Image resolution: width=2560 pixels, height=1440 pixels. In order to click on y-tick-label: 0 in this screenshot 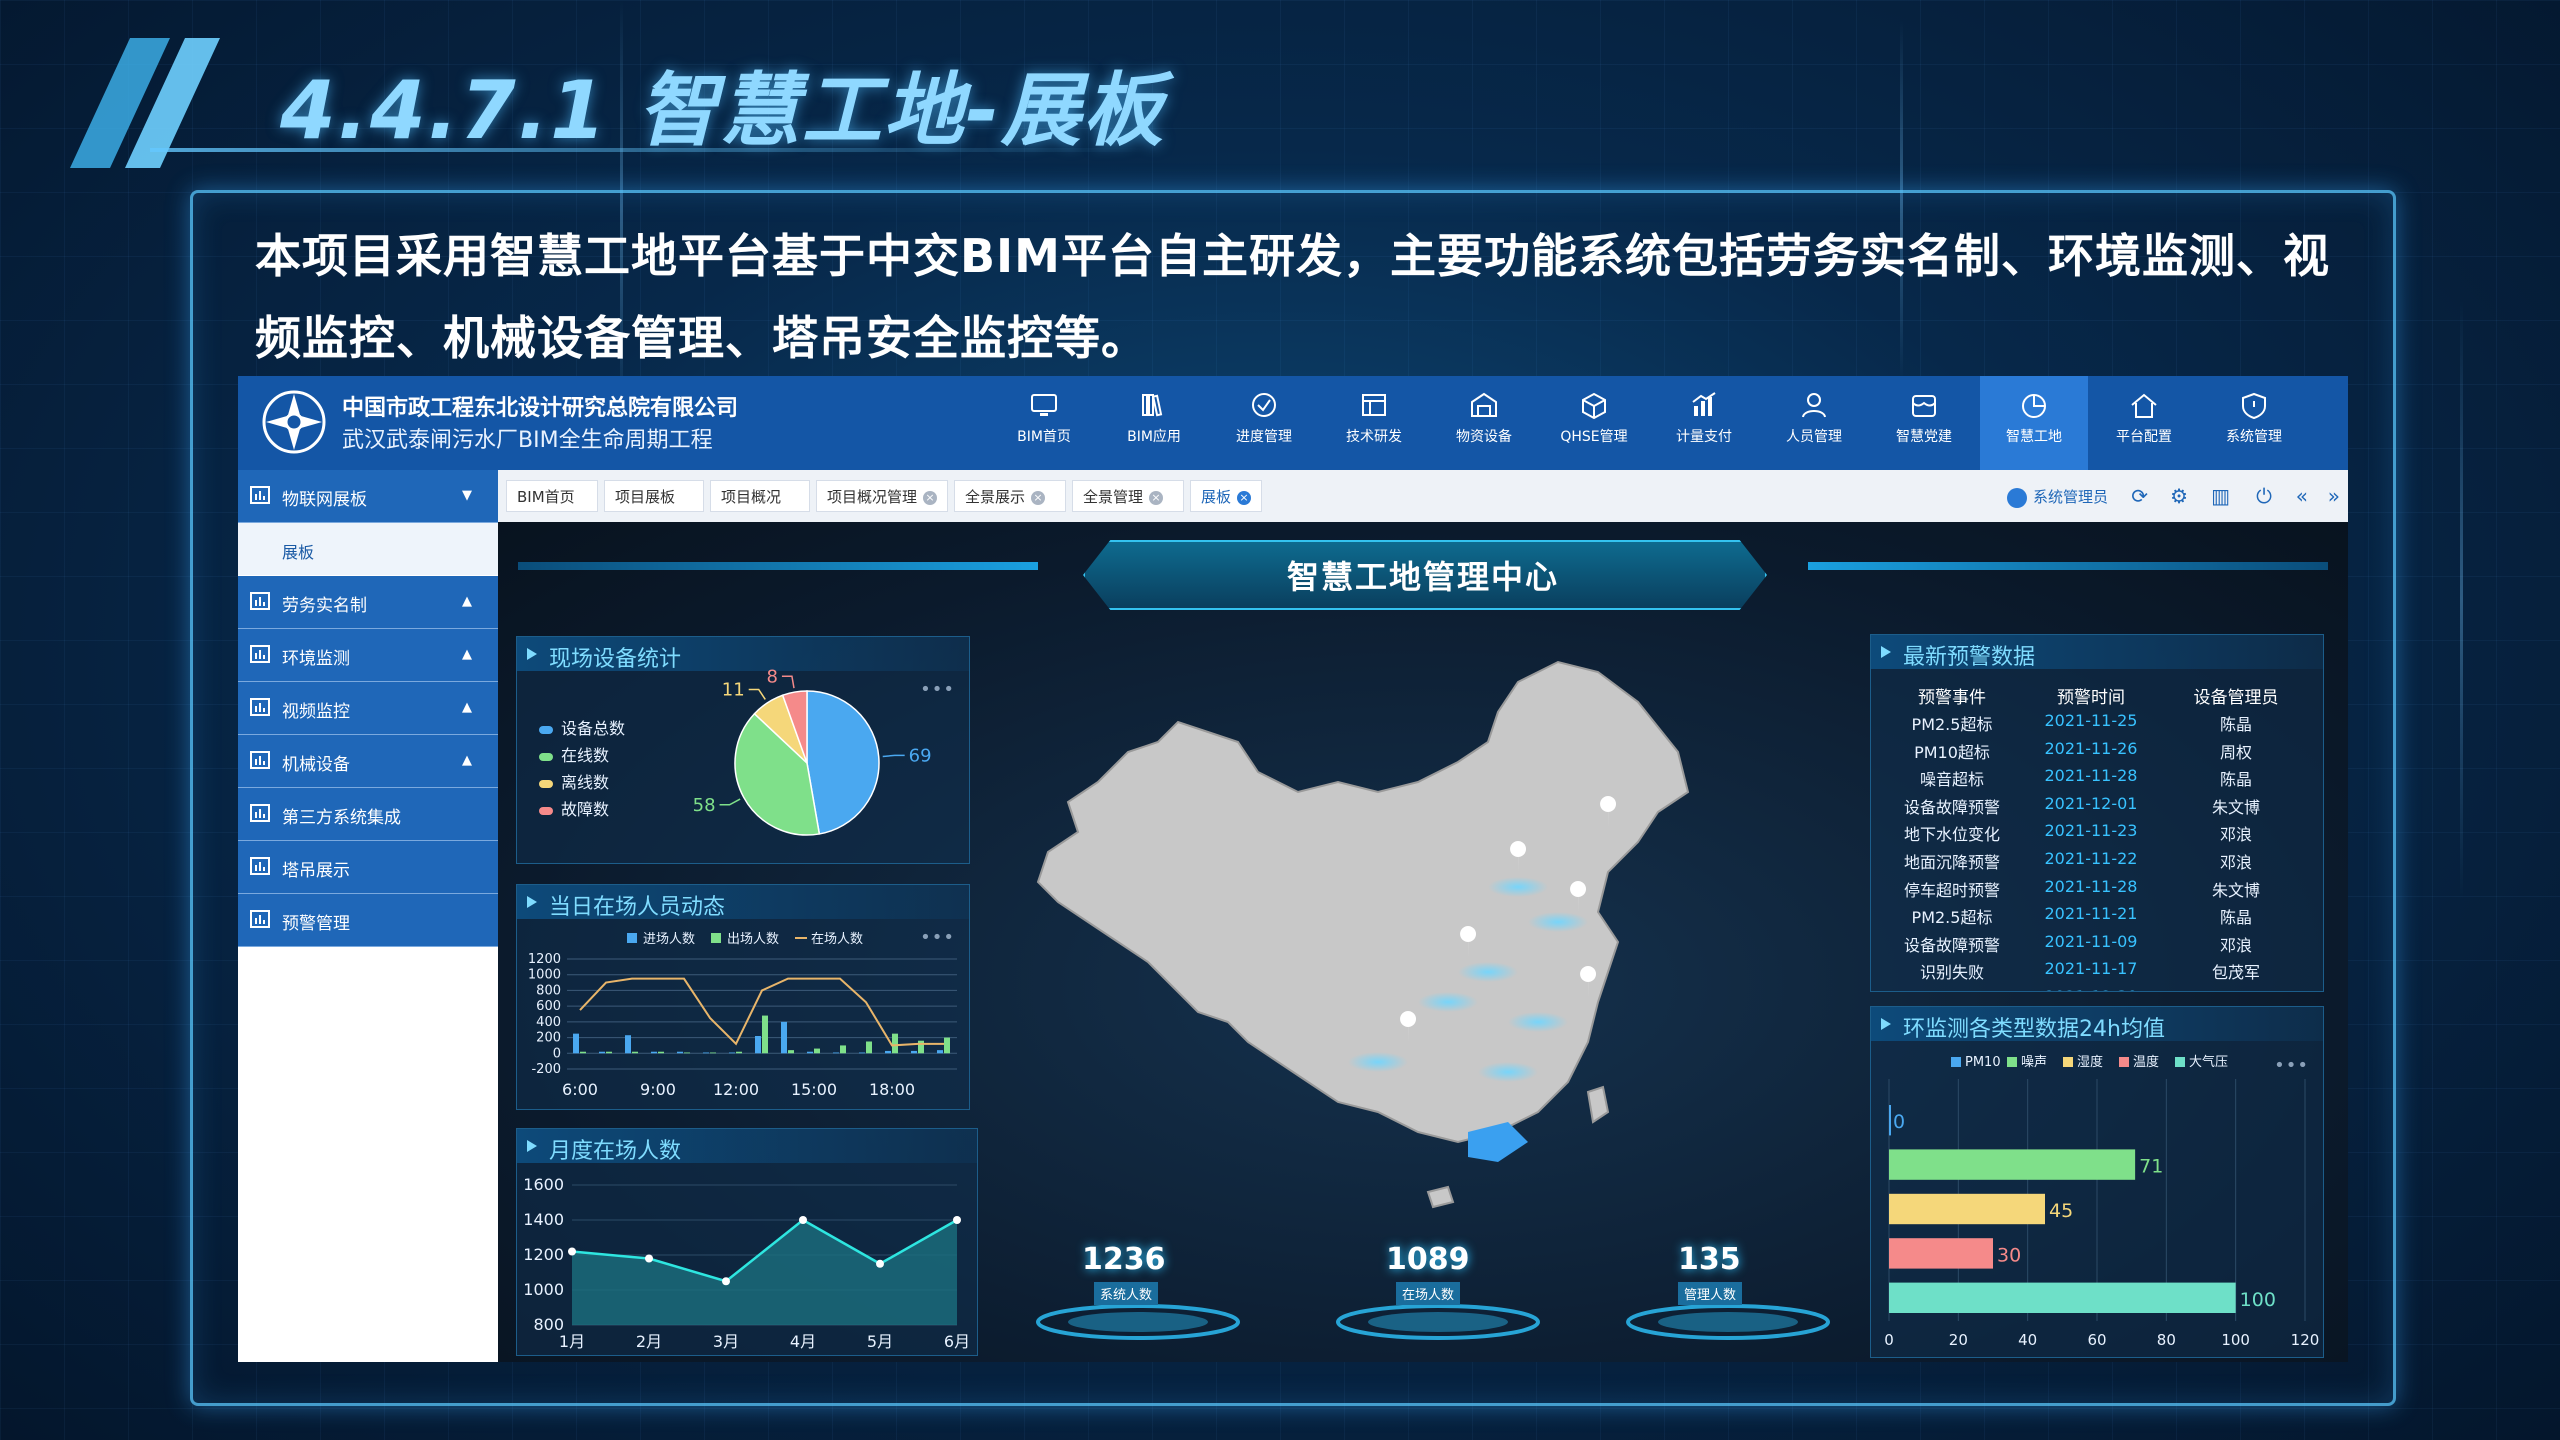, I will do `click(557, 1053)`.